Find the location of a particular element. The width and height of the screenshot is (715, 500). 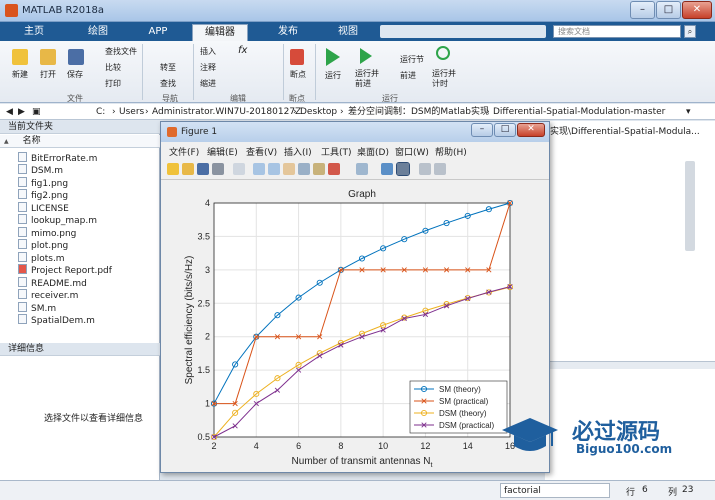

comment-button: 注释 is located at coordinates (208, 67).